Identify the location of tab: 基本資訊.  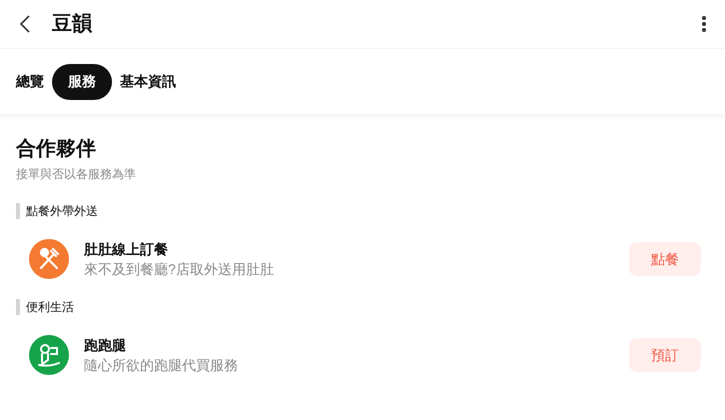
(148, 82).